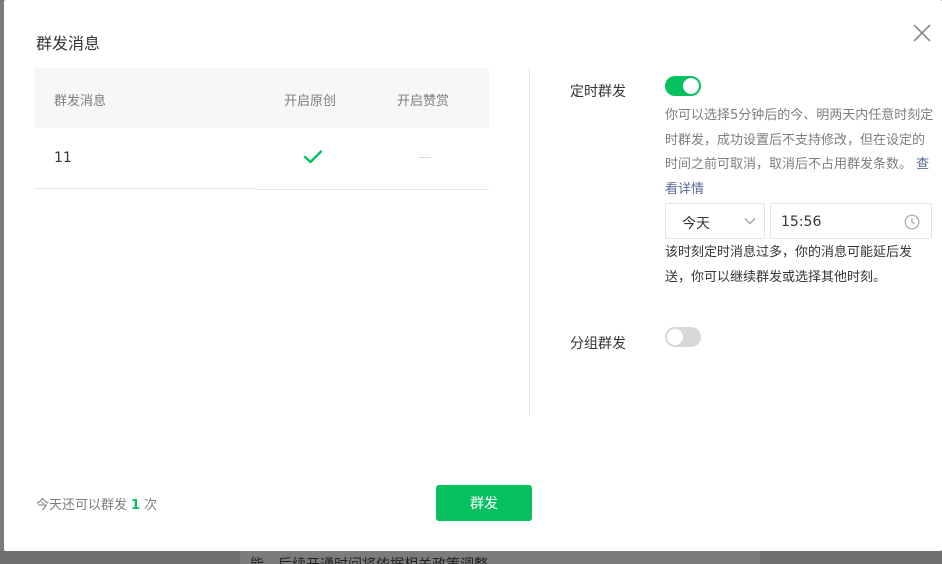  Describe the element at coordinates (313, 159) in the screenshot. I see `checkmark-icon` at that location.